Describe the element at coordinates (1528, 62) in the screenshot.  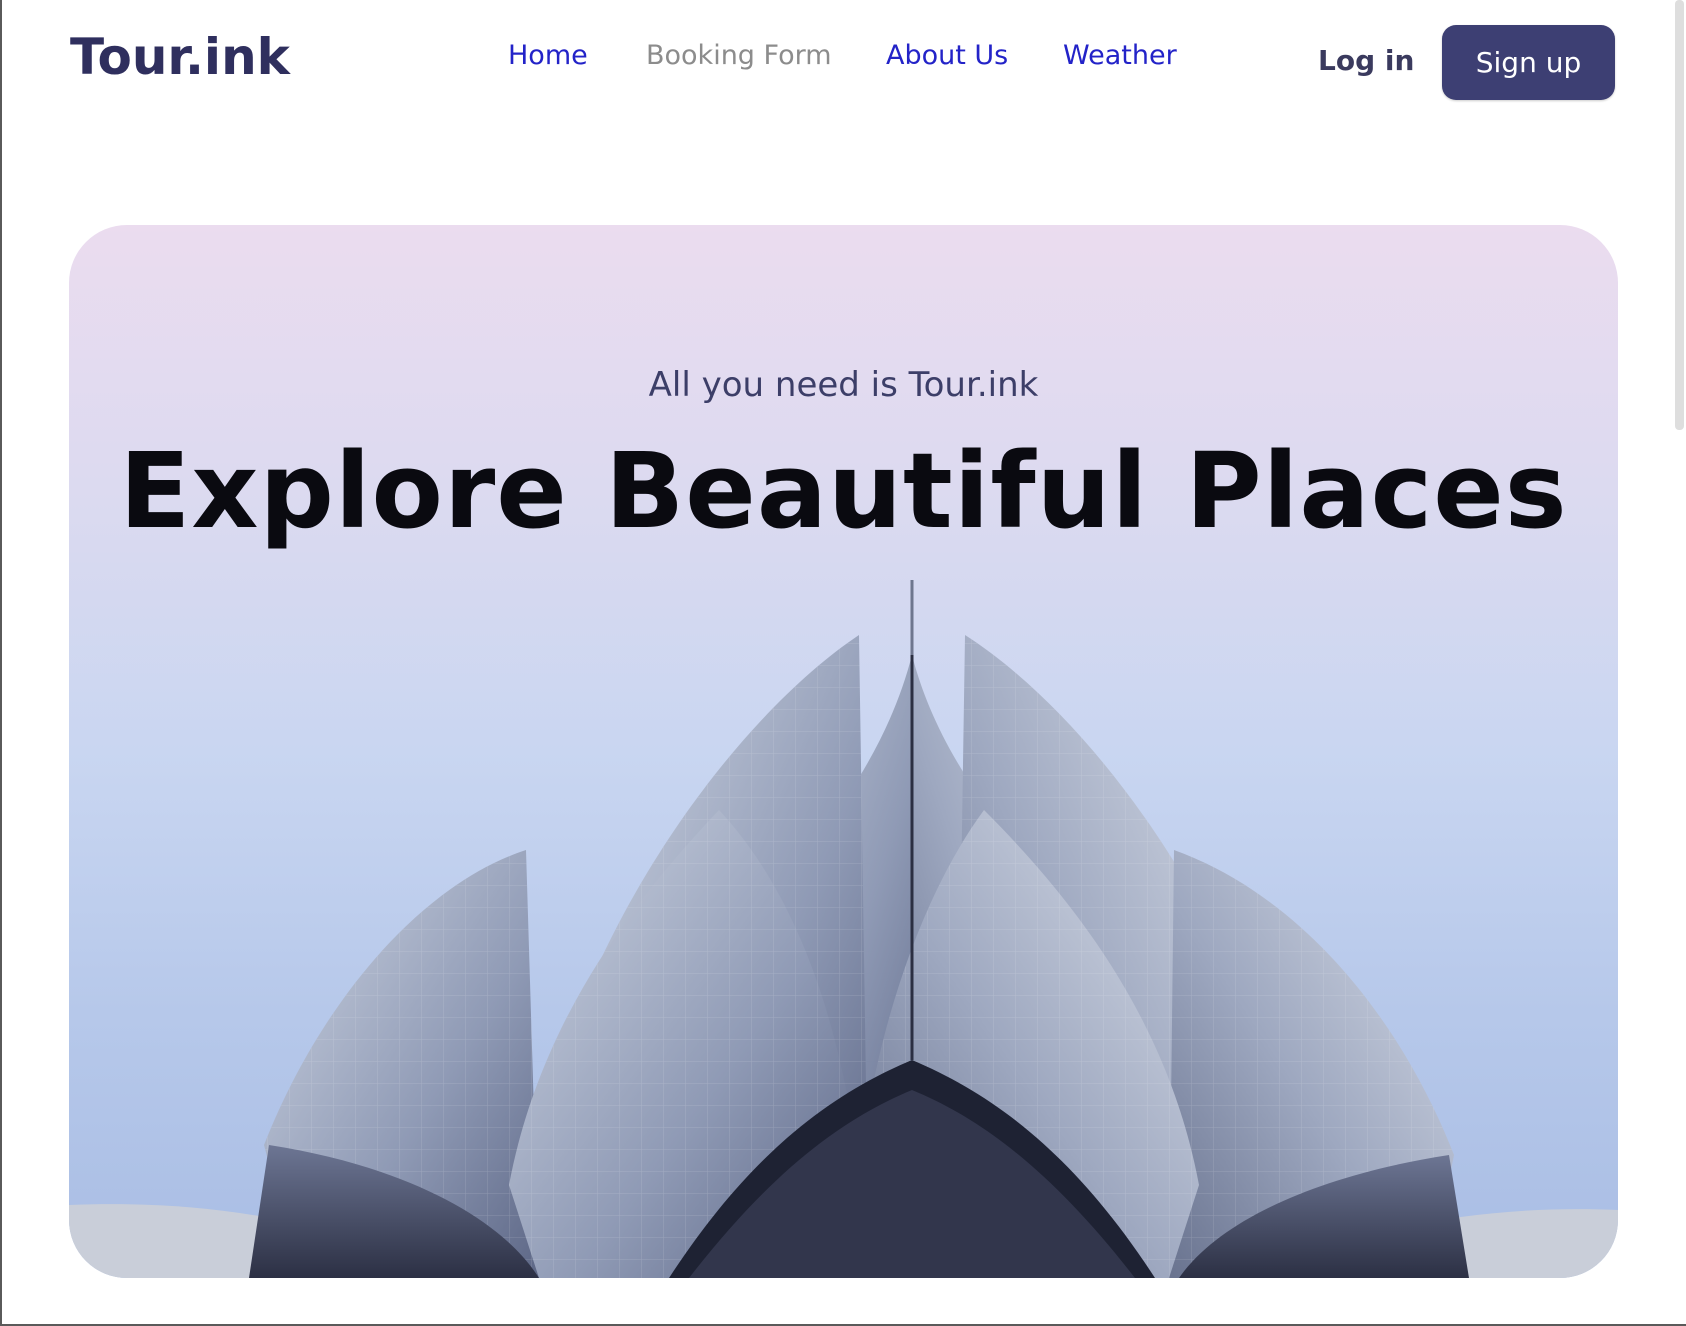
I see `signup-button: Sign up` at that location.